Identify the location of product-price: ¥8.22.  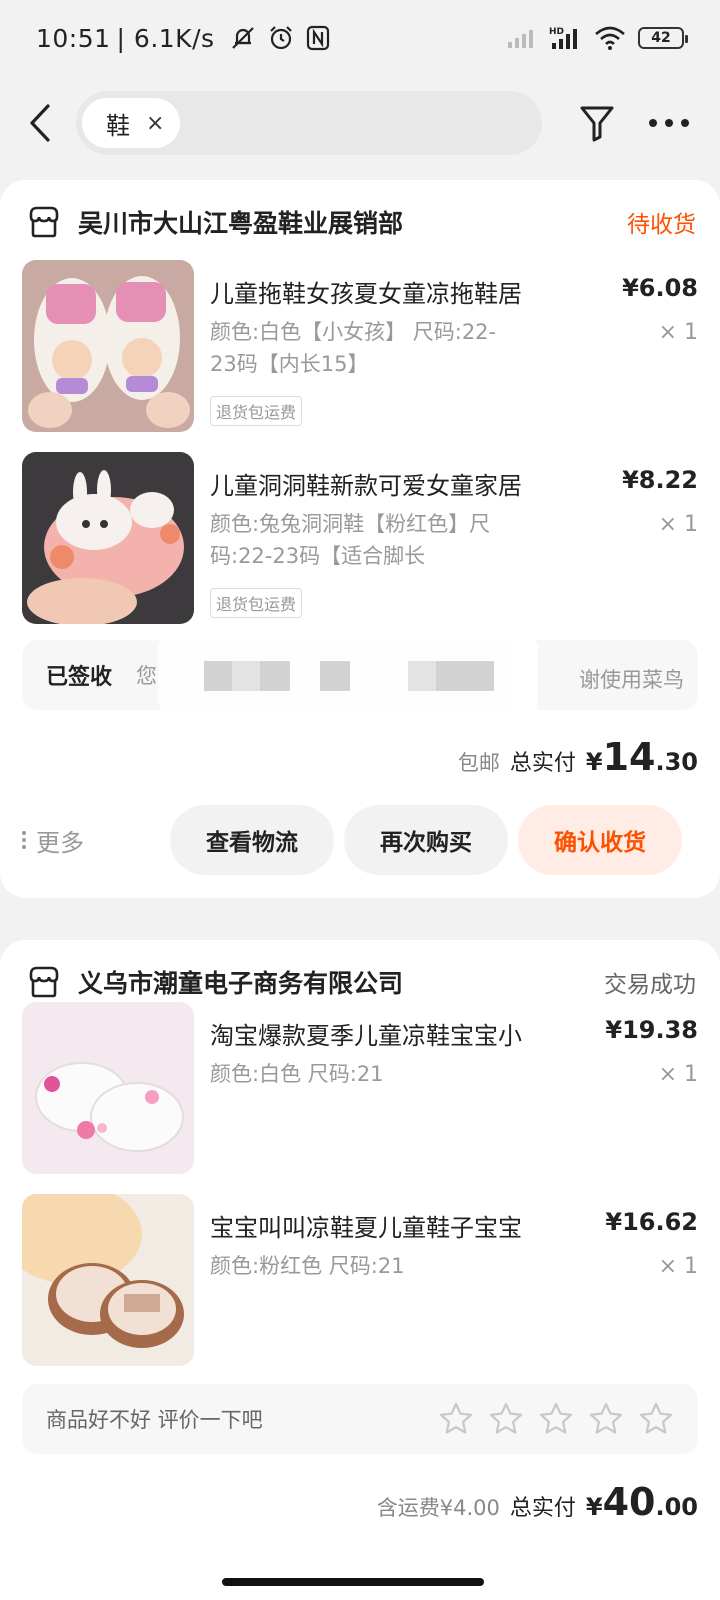
(660, 480).